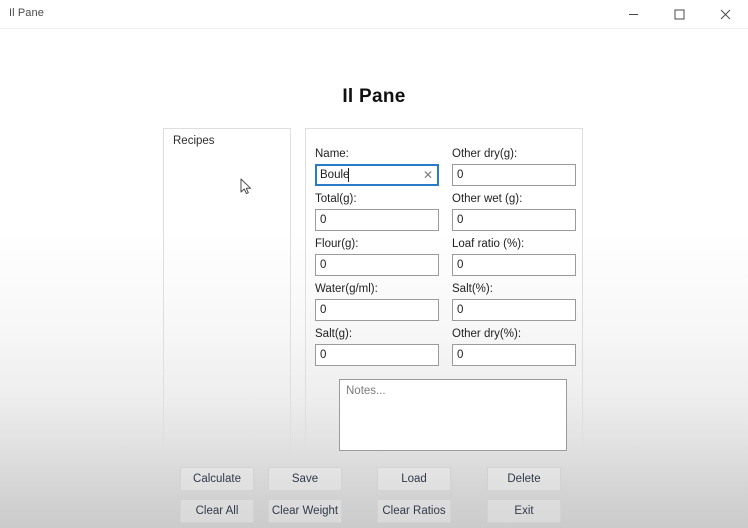 Image resolution: width=748 pixels, height=528 pixels. Describe the element at coordinates (414, 511) in the screenshot. I see `clear-ratios-button: Clear Ratios` at that location.